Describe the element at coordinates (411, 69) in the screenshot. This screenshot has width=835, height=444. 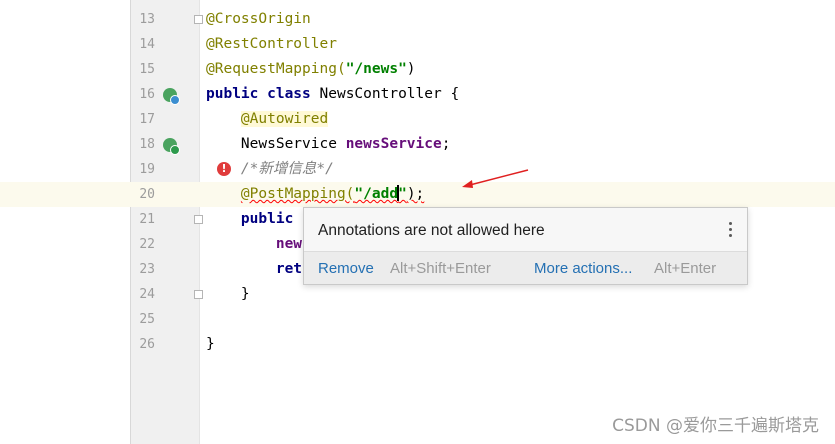
I see `code-token: )` at that location.